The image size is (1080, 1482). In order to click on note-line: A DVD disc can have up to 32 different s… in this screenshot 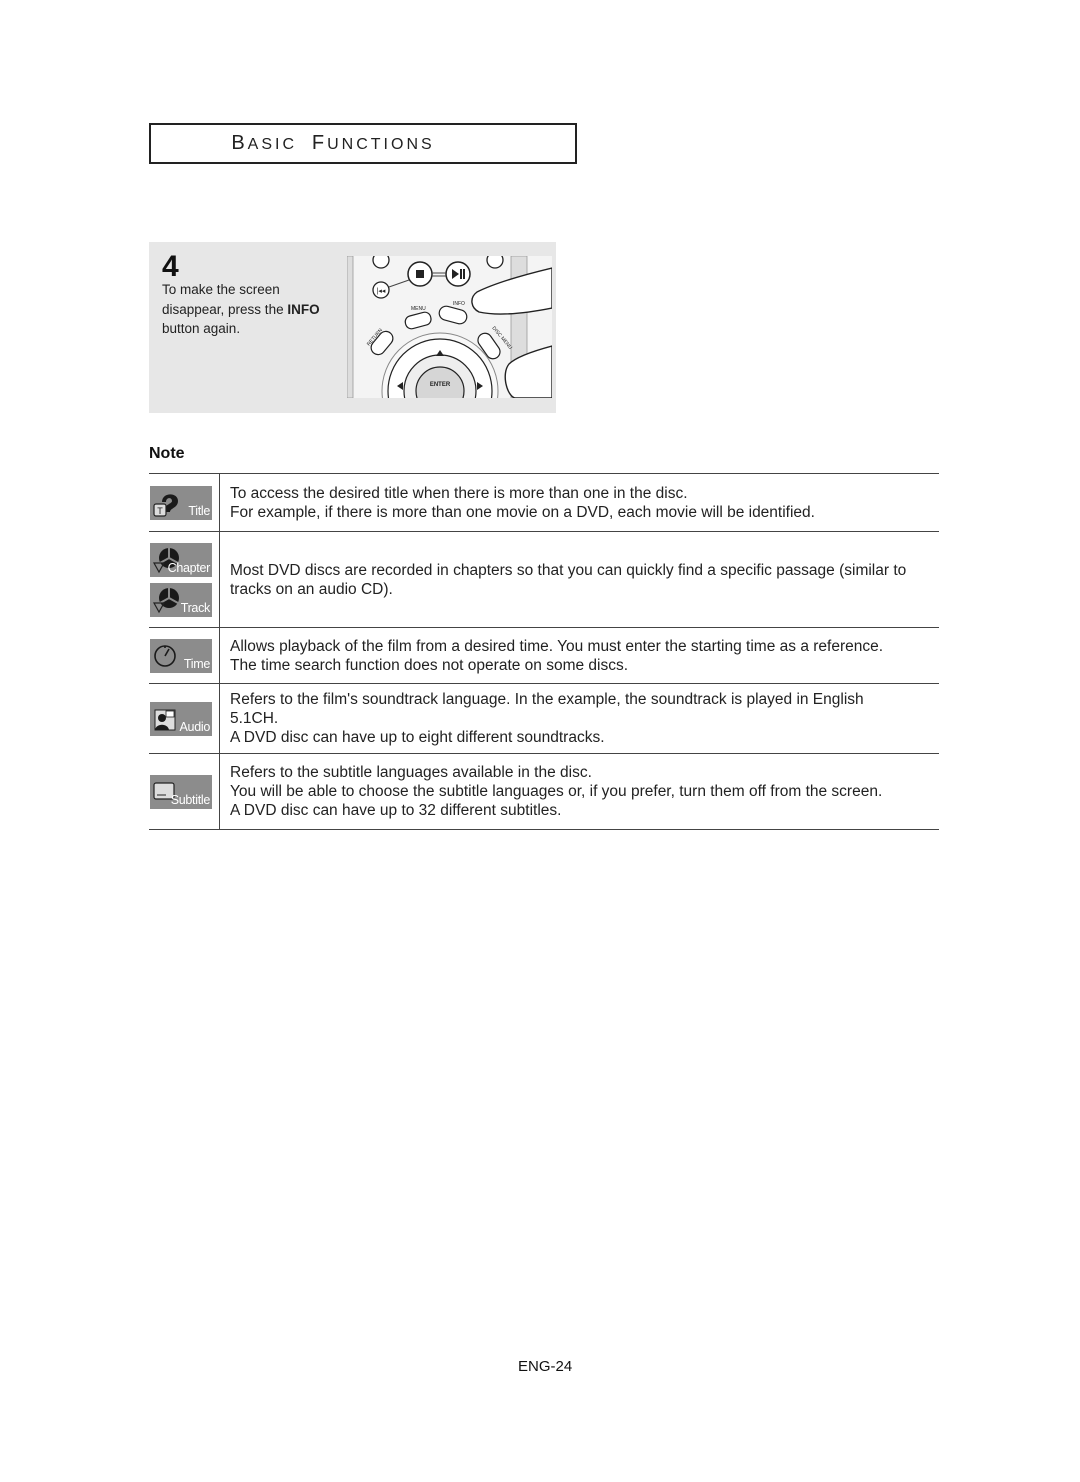, I will do `click(396, 810)`.